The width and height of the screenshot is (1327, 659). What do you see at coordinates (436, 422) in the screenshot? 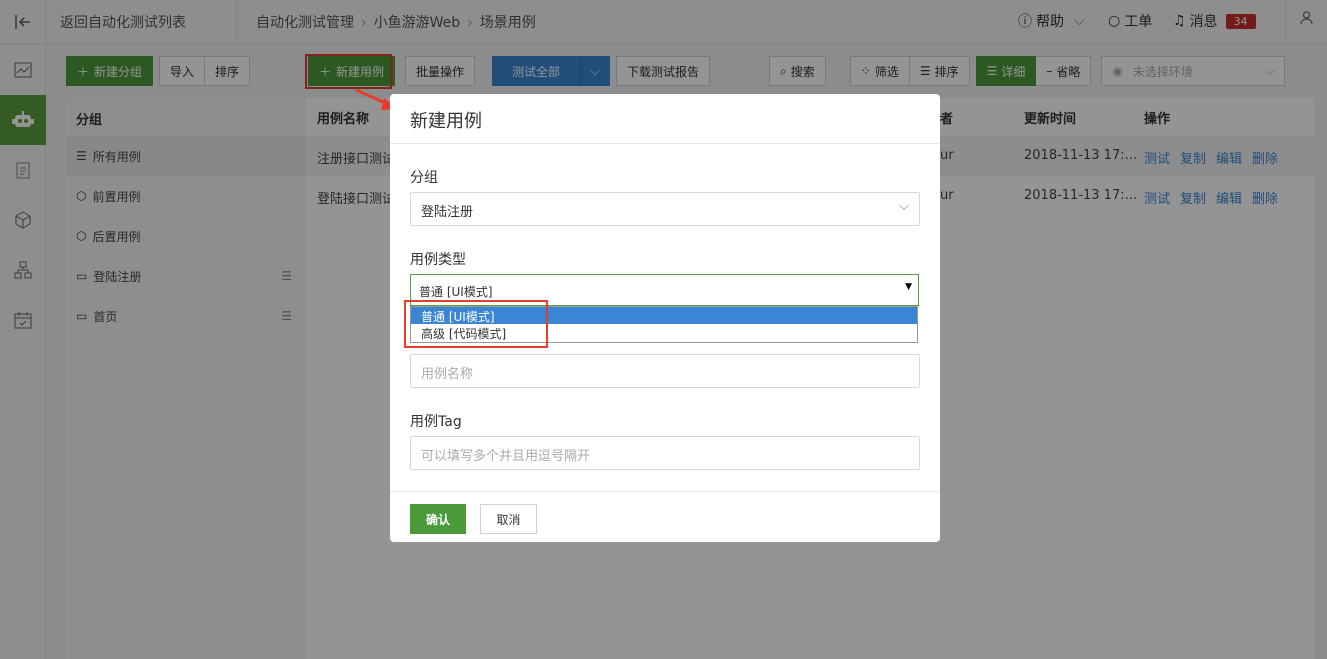
I see `case-tag-label: 用例Tag` at bounding box center [436, 422].